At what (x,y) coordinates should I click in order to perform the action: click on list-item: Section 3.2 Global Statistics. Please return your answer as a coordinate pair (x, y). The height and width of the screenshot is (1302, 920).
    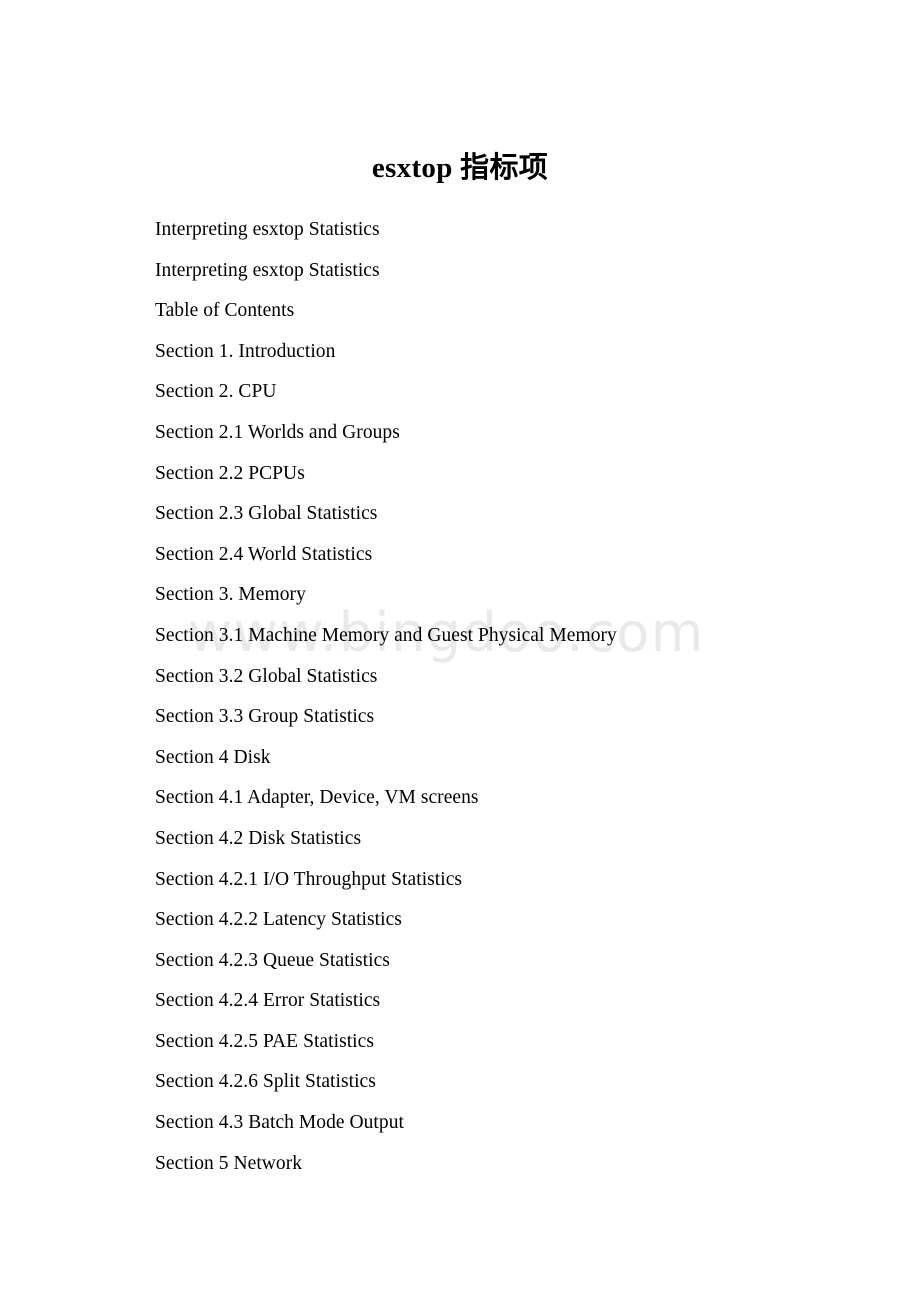
    Looking at the image, I should click on (266, 676).